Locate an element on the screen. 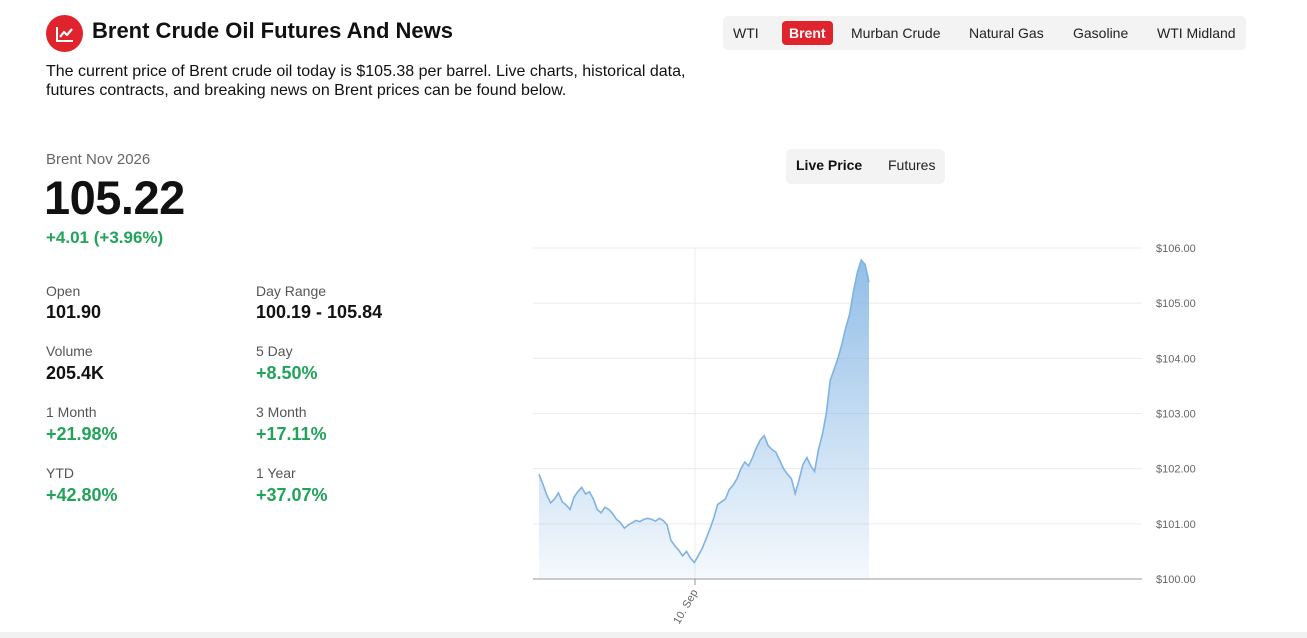 This screenshot has width=1307, height=638. price-area is located at coordinates (704, 419).